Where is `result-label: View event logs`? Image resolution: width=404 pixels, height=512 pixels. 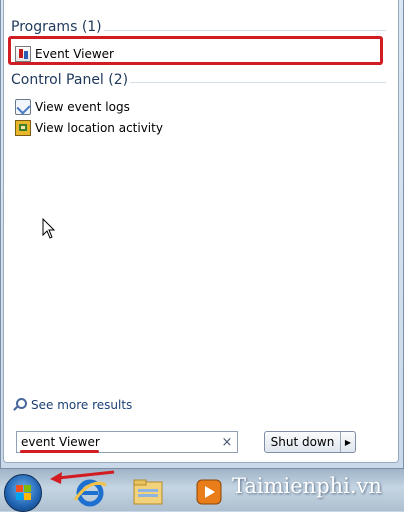
result-label: View event logs is located at coordinates (82, 107).